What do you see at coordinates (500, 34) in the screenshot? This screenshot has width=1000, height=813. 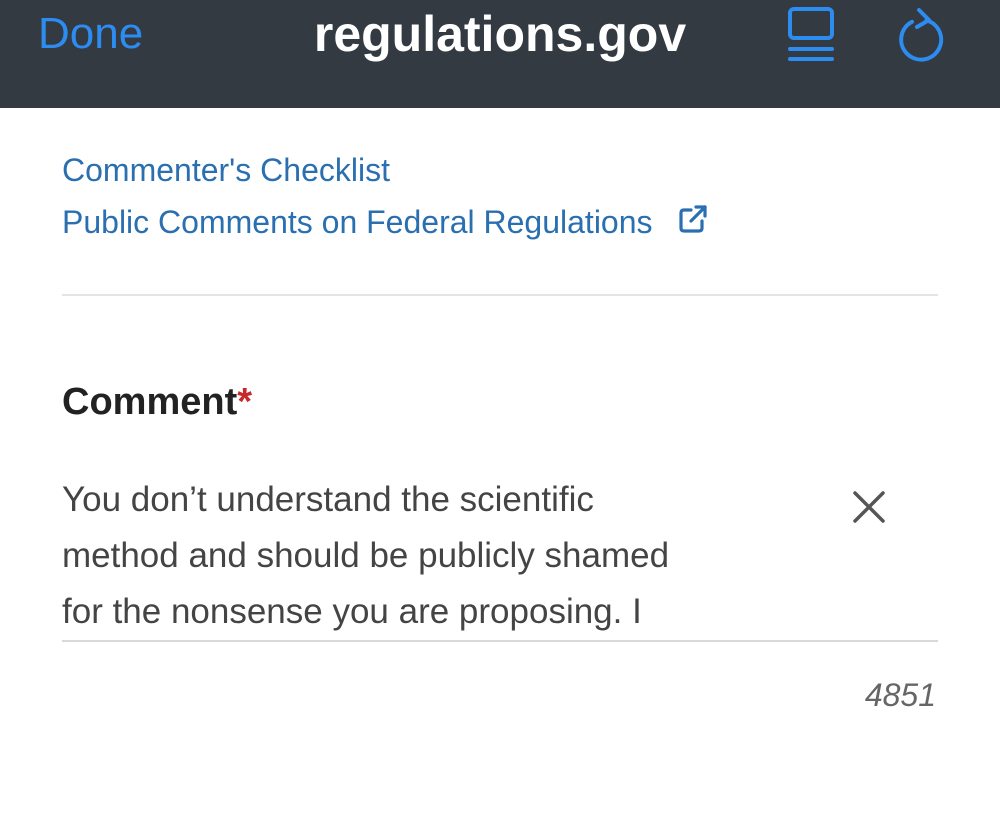 I see `site-title: regulations.gov` at bounding box center [500, 34].